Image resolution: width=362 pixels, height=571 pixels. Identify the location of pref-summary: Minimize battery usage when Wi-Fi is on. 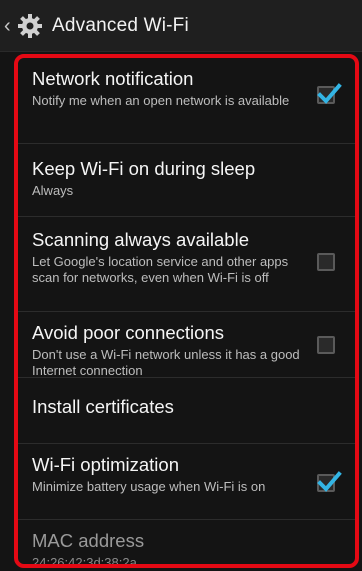
(149, 486).